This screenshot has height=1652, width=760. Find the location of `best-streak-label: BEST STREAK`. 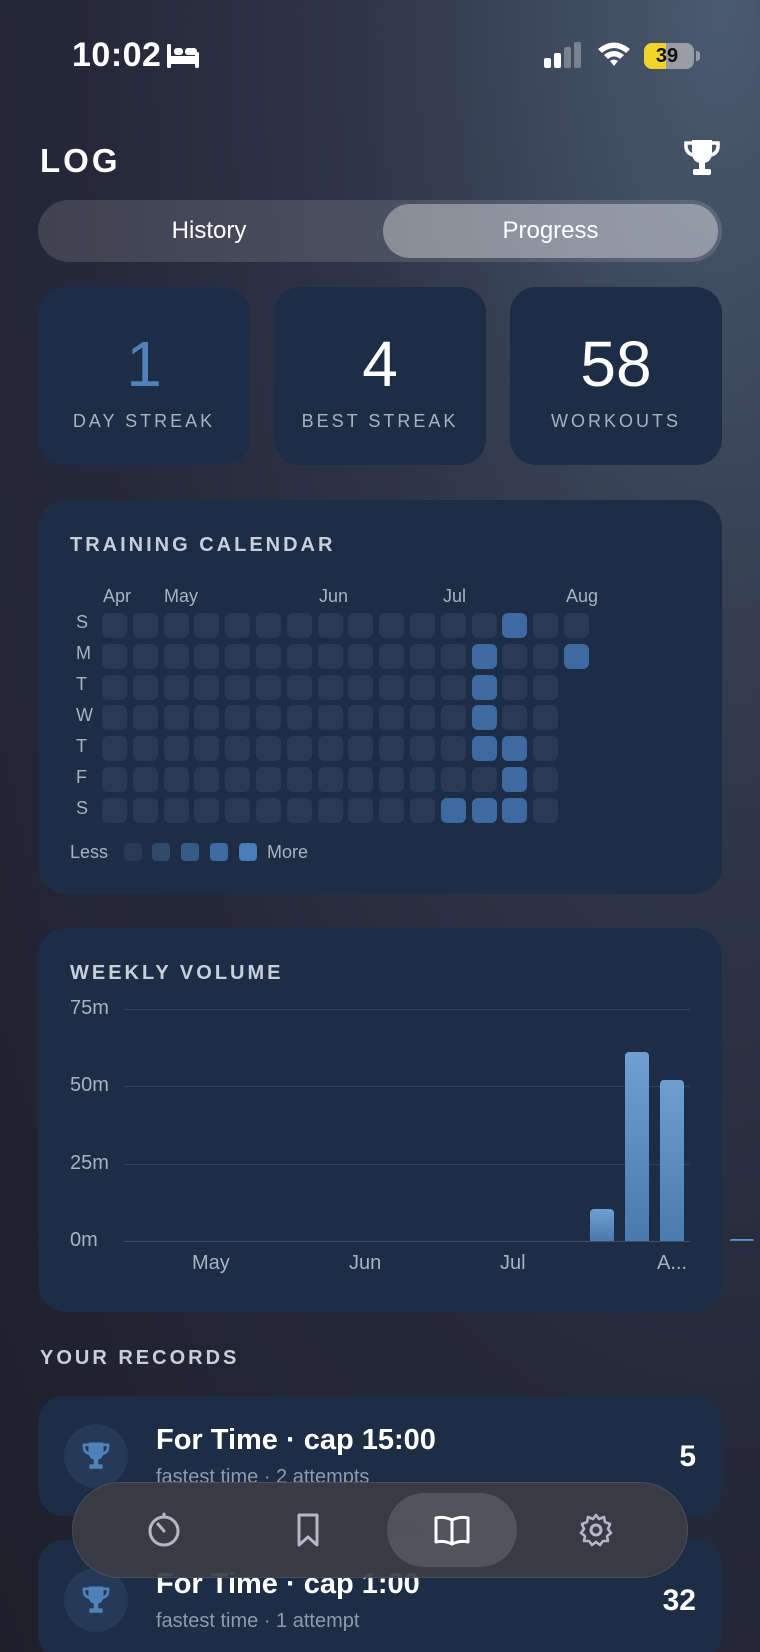

best-streak-label: BEST STREAK is located at coordinates (380, 421).